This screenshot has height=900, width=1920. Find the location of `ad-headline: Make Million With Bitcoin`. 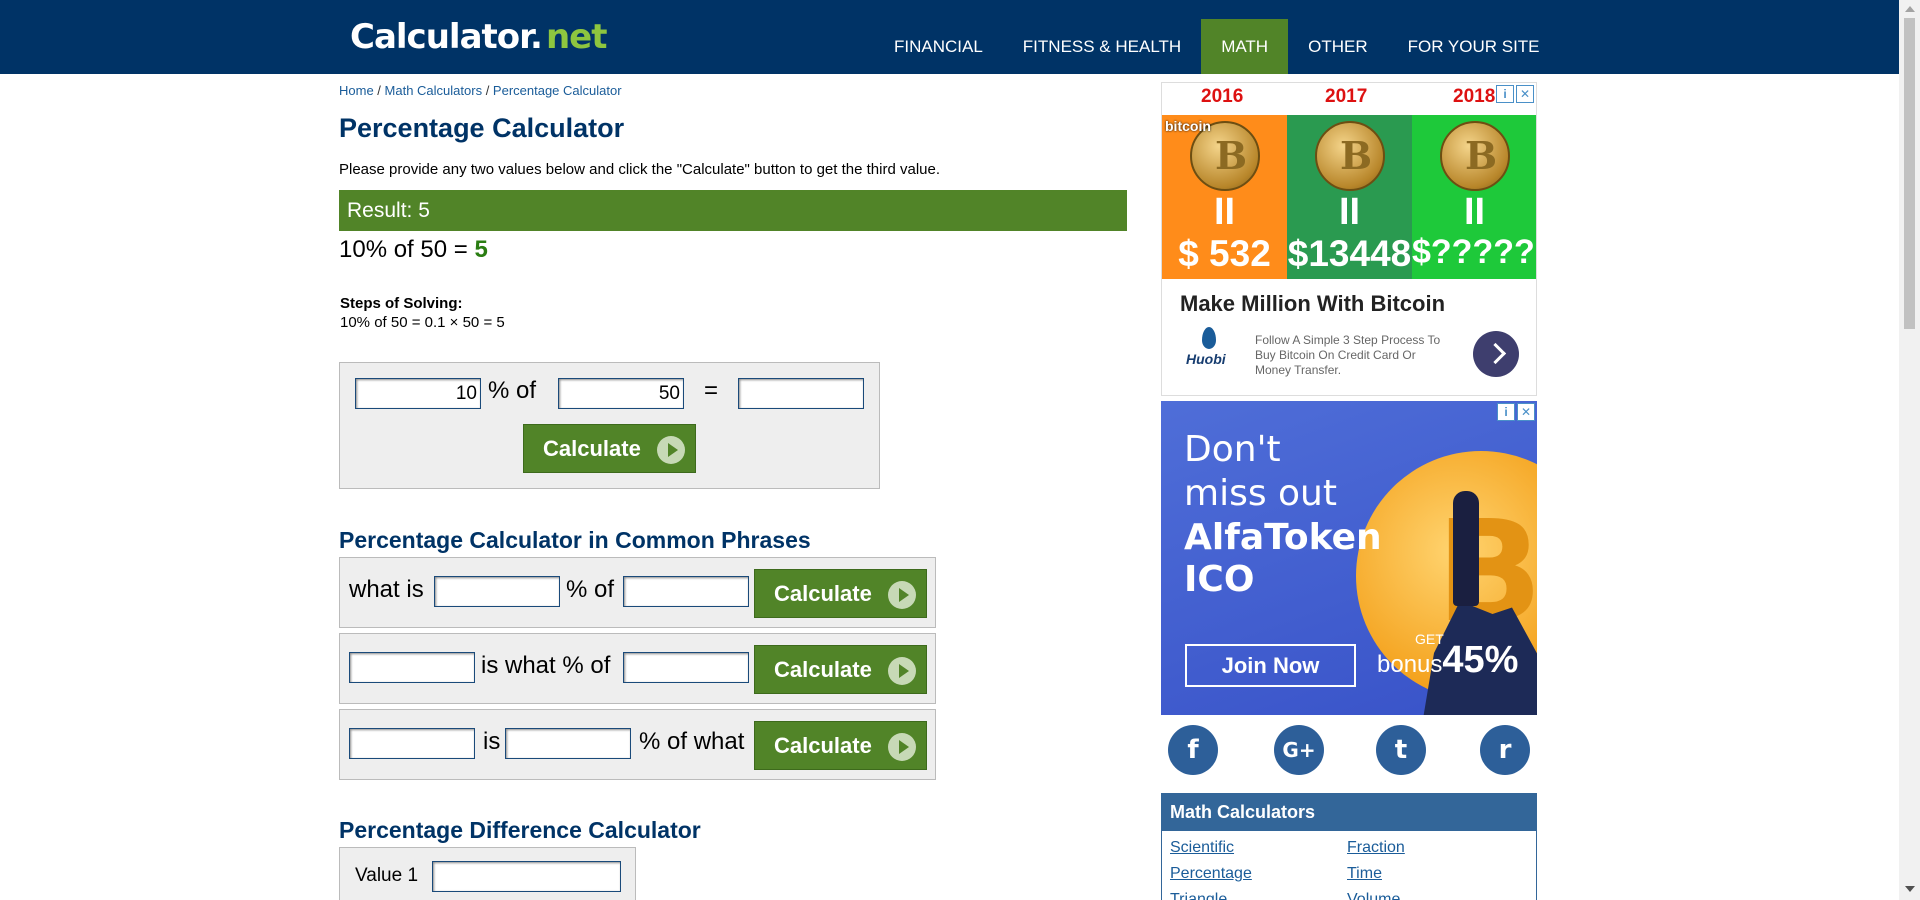

ad-headline: Make Million With Bitcoin is located at coordinates (1313, 303).